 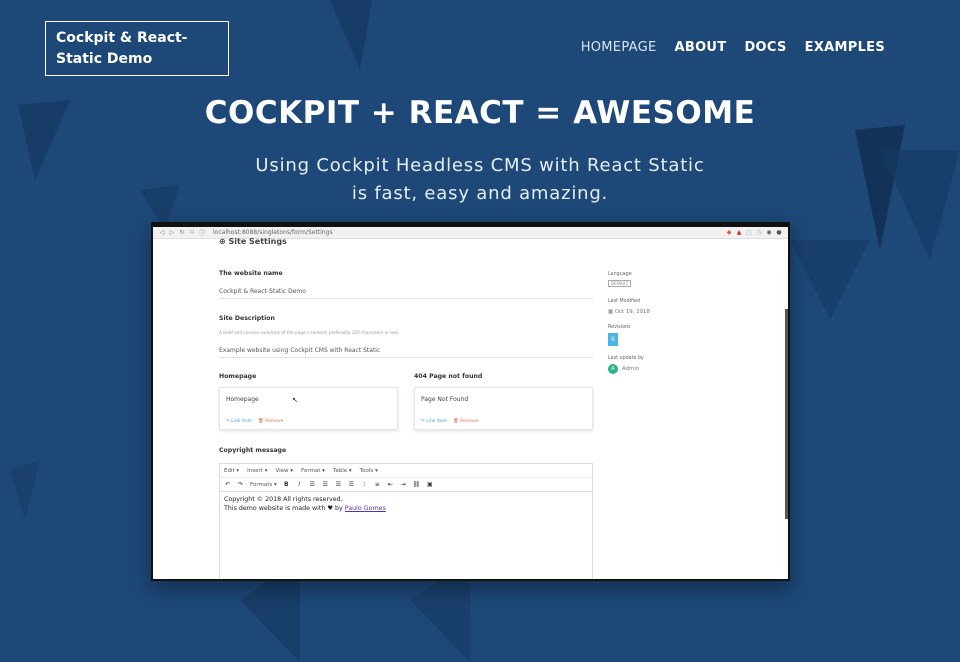 I want to click on menu-insert: Insert ▾, so click(x=257, y=471).